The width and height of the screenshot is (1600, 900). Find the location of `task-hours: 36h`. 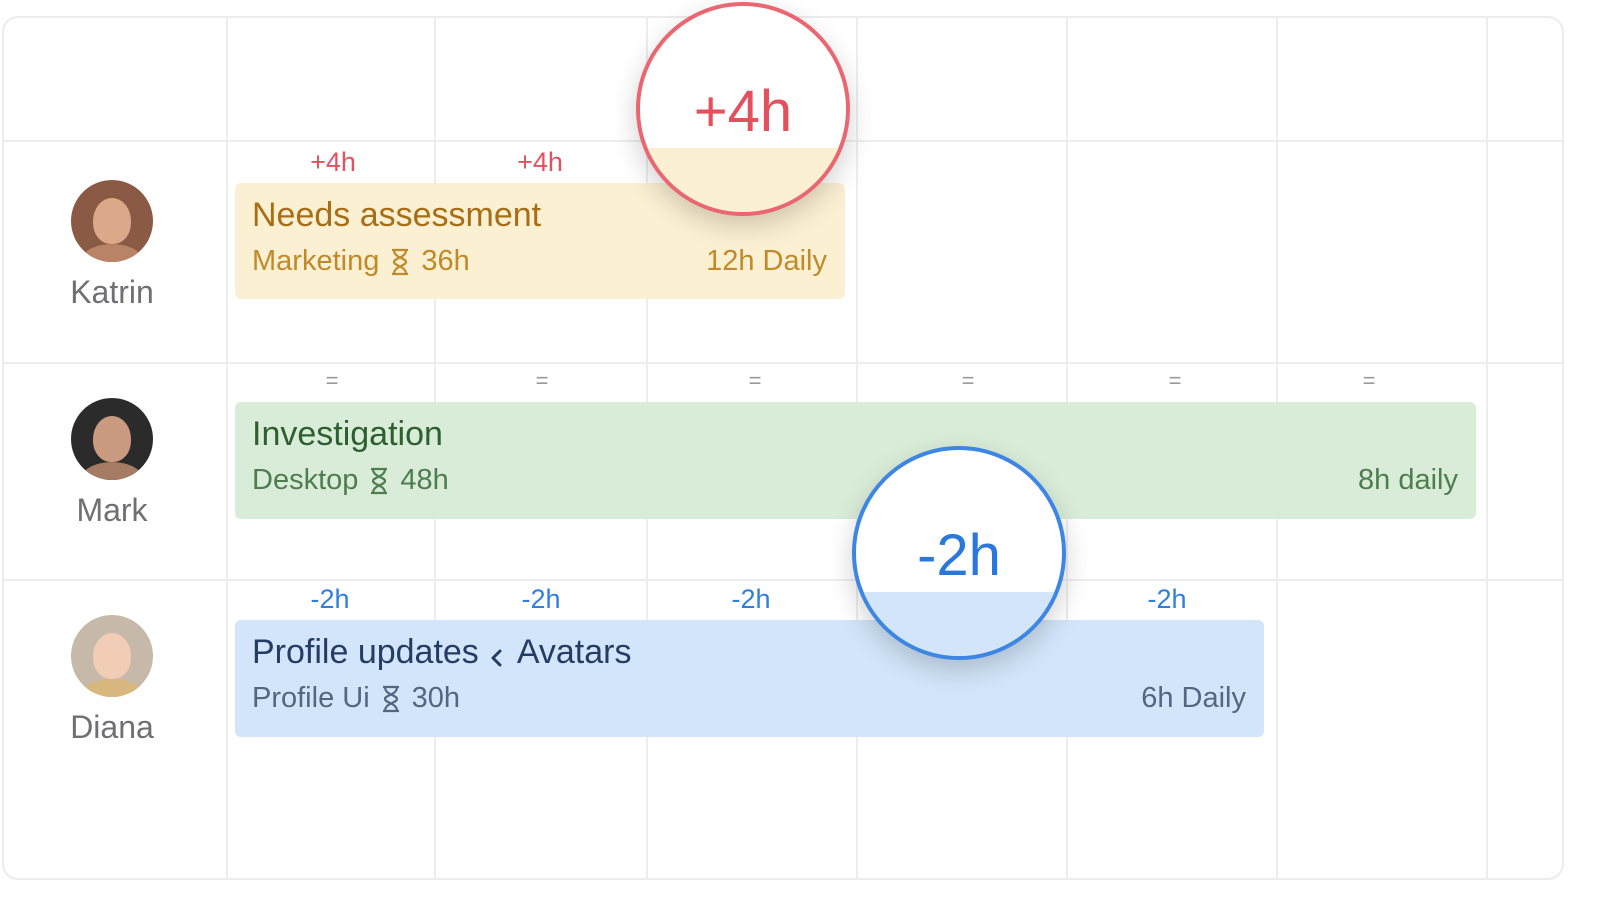

task-hours: 36h is located at coordinates (445, 261).